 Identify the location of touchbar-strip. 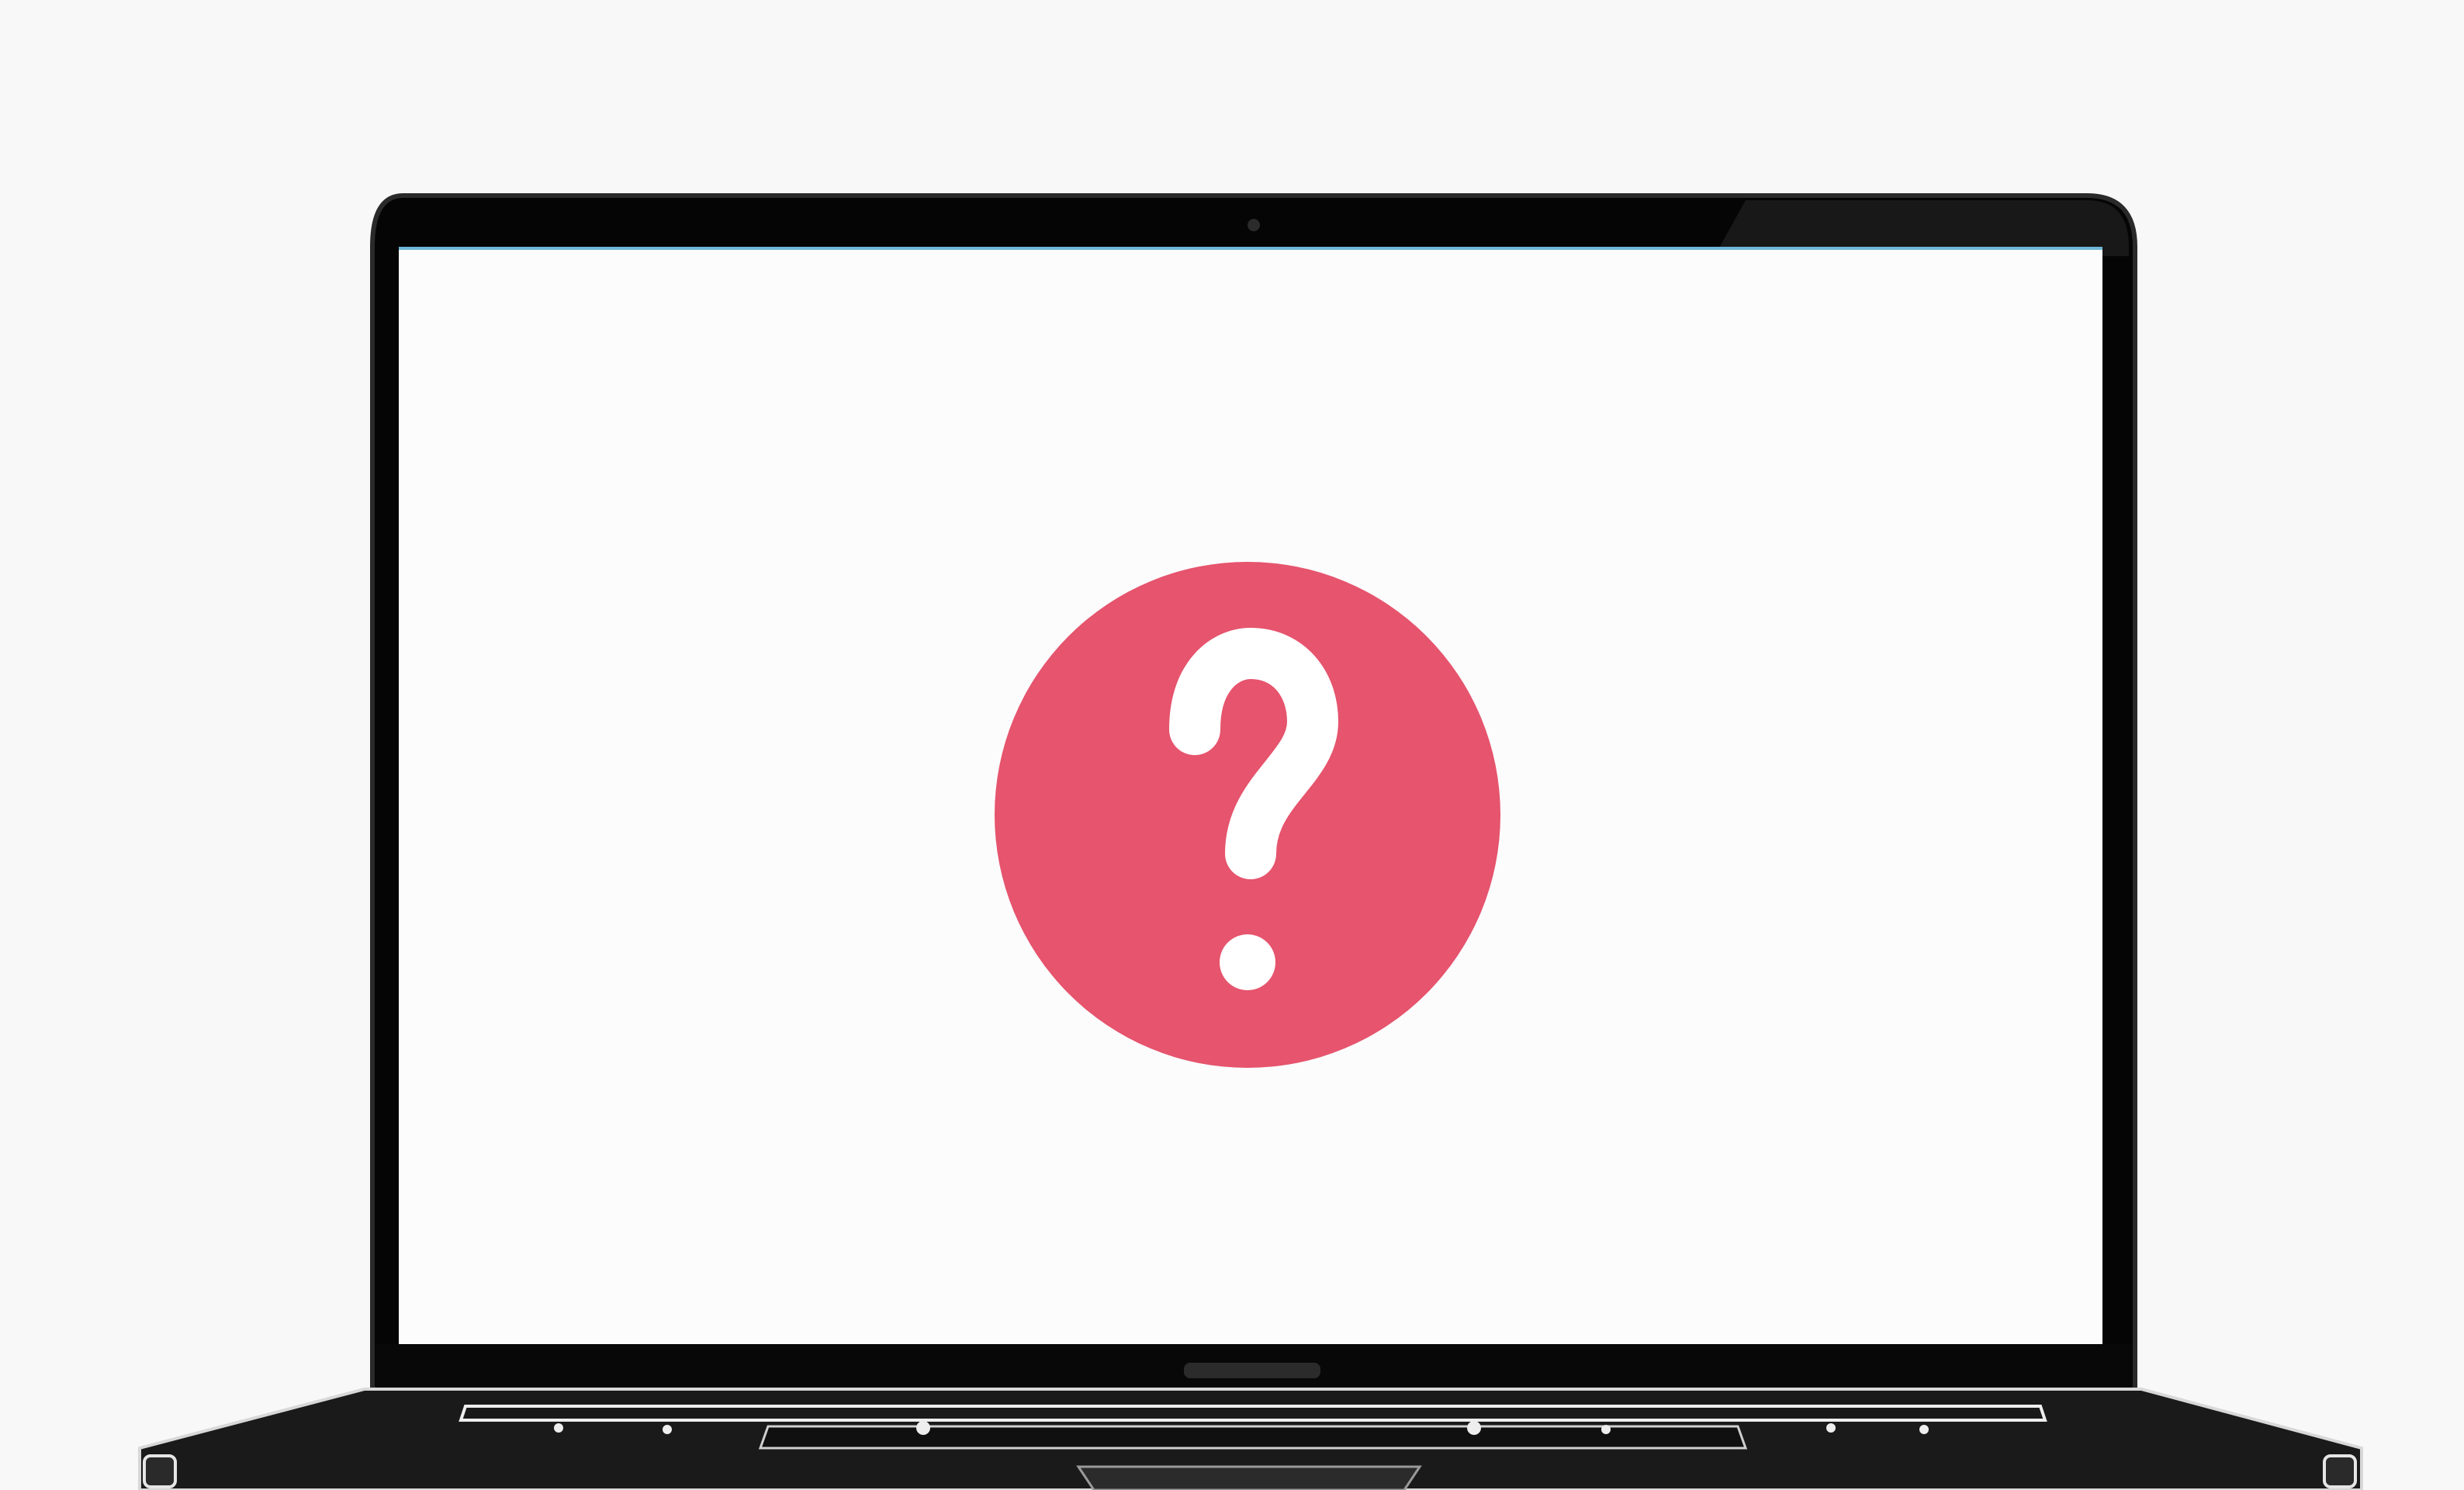
(1253, 1437).